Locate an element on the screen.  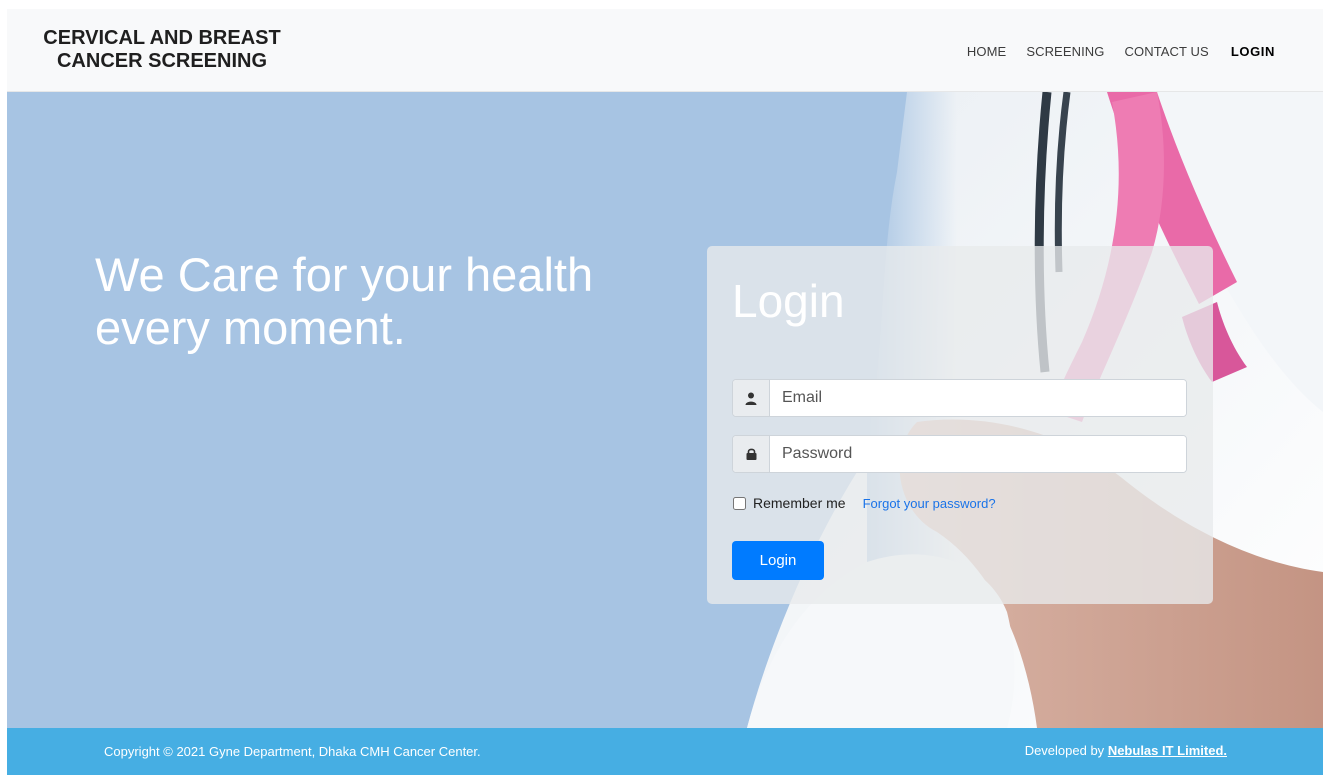
remember-me-label: Remember me is located at coordinates (799, 503).